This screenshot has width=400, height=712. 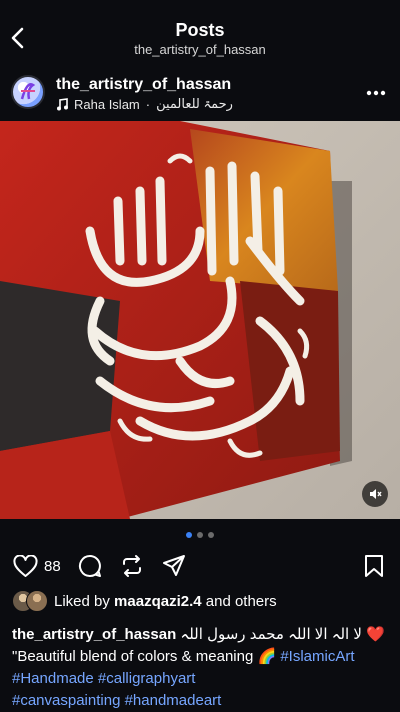 I want to click on page-title: Posts, so click(x=200, y=30).